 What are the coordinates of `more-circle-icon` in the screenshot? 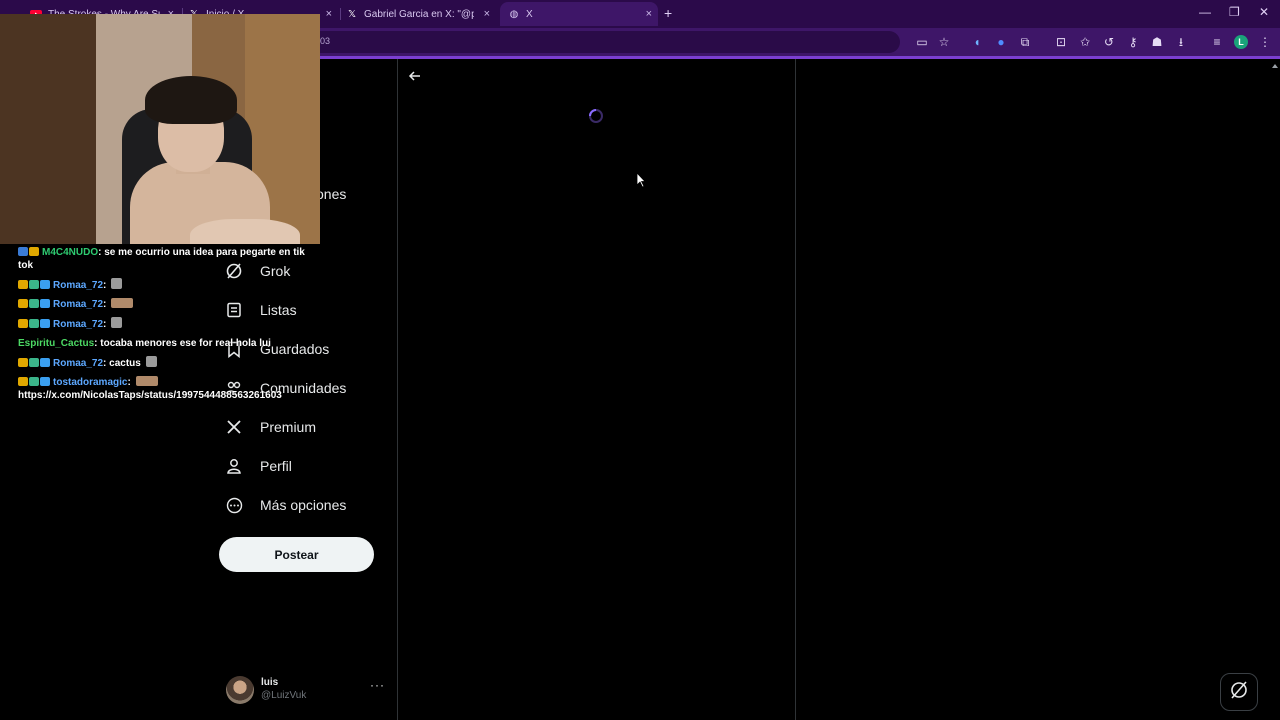 It's located at (234, 505).